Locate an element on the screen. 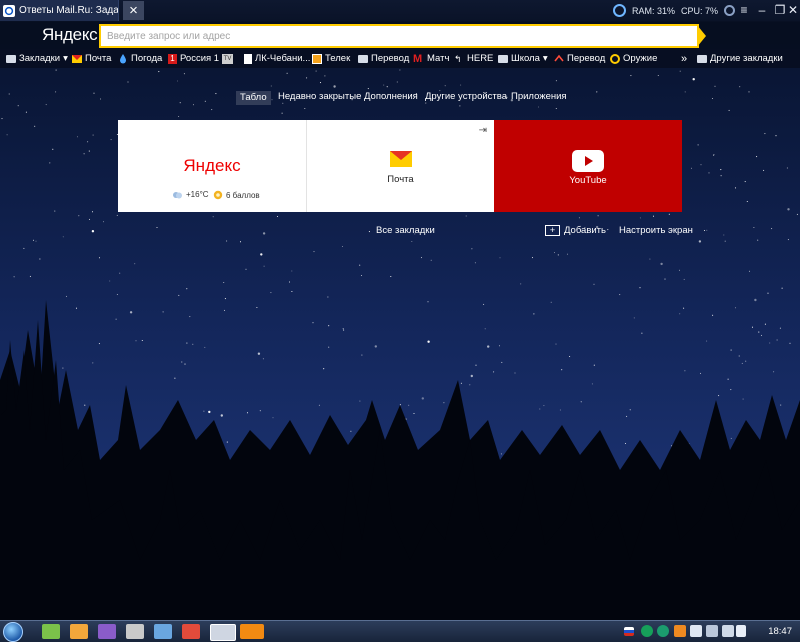 Image resolution: width=800 pixels, height=642 pixels. tray-flag-icon is located at coordinates (712, 631).